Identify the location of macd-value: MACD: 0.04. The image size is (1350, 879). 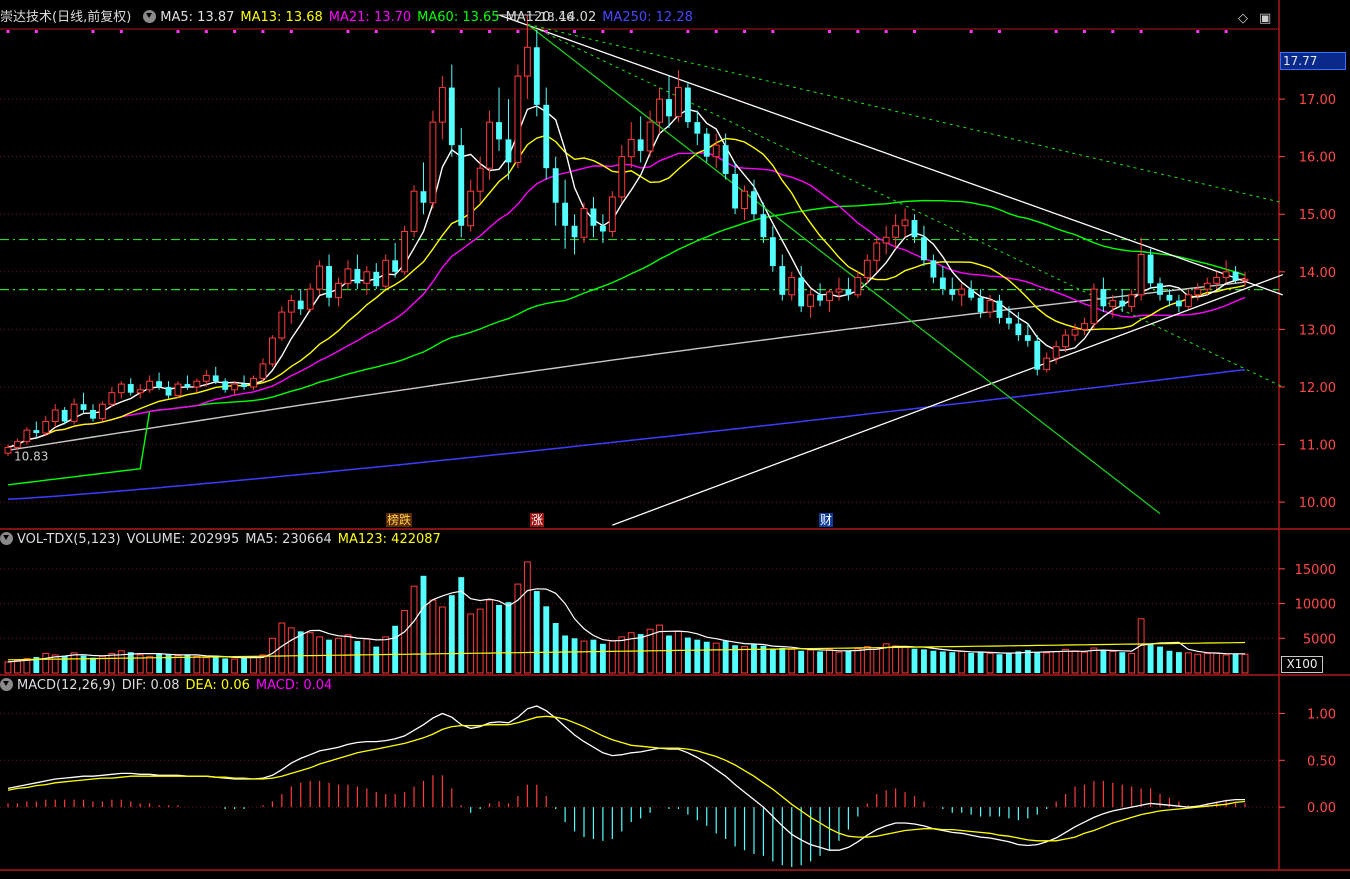
(294, 685).